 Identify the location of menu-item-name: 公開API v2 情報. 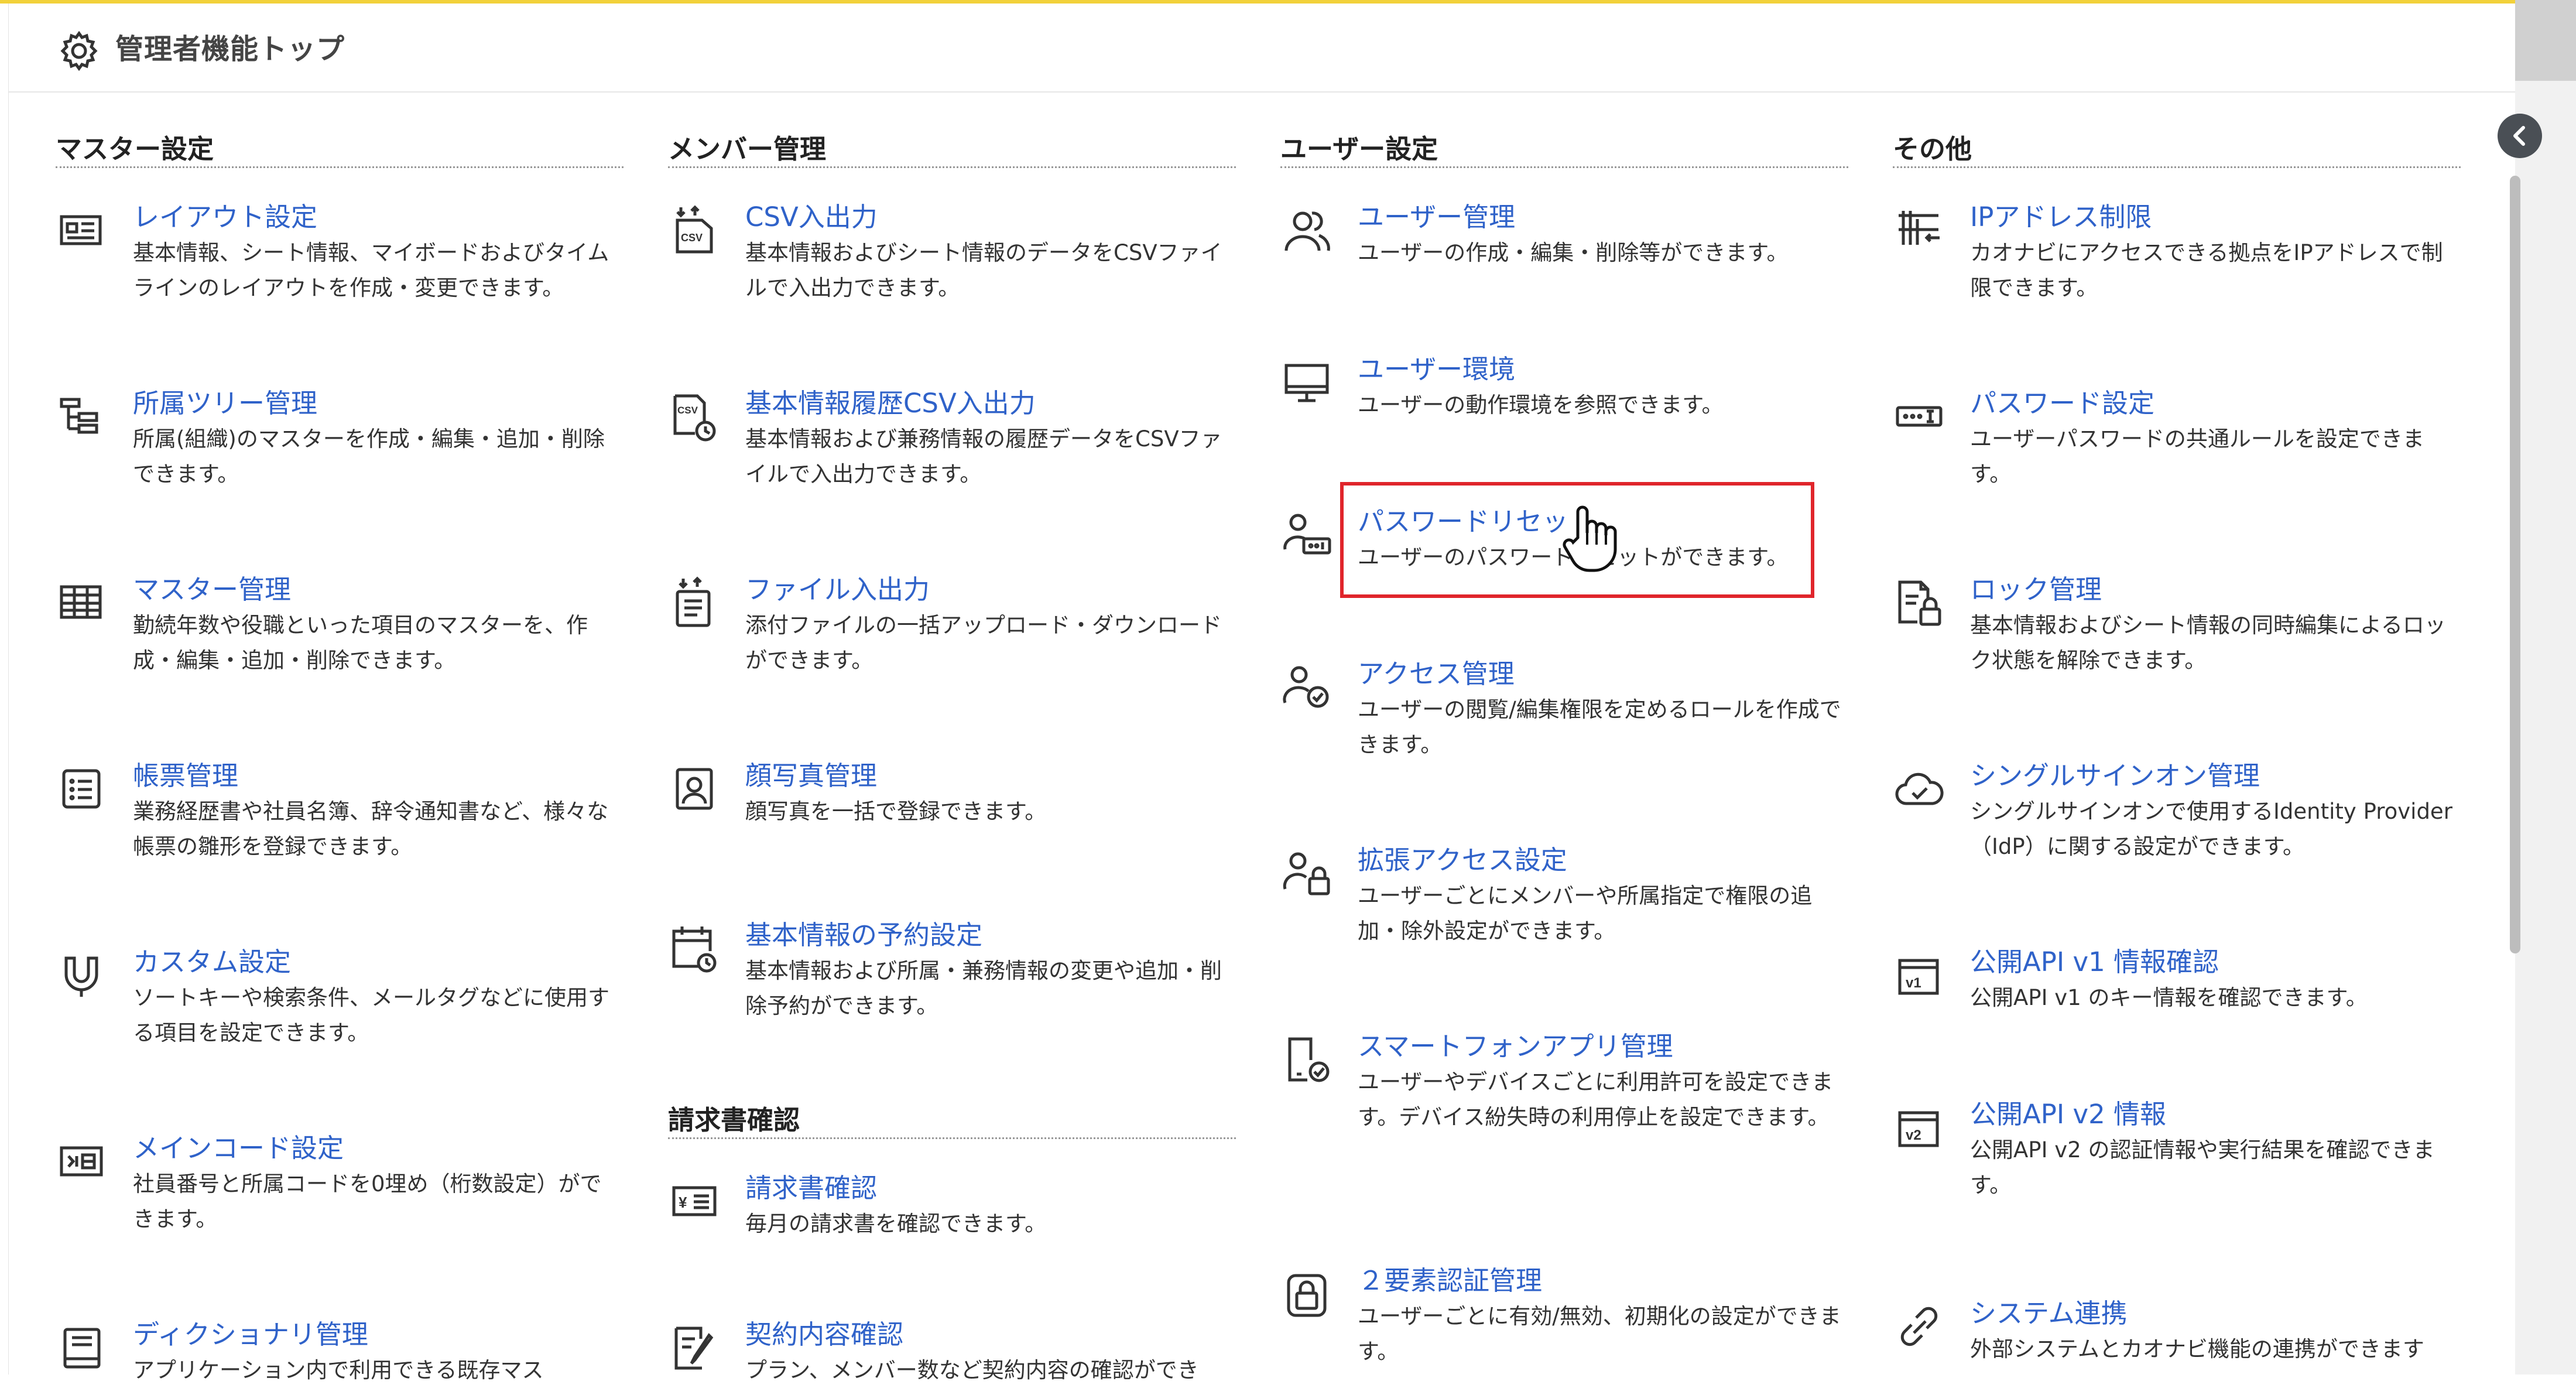
(2068, 1112).